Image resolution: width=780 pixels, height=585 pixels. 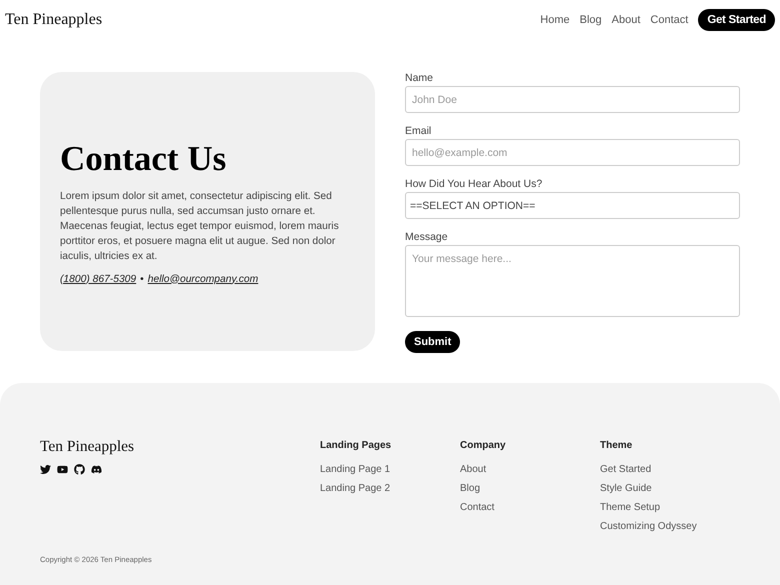 What do you see at coordinates (474, 184) in the screenshot?
I see `field-label: How Did You Hear About Us?` at bounding box center [474, 184].